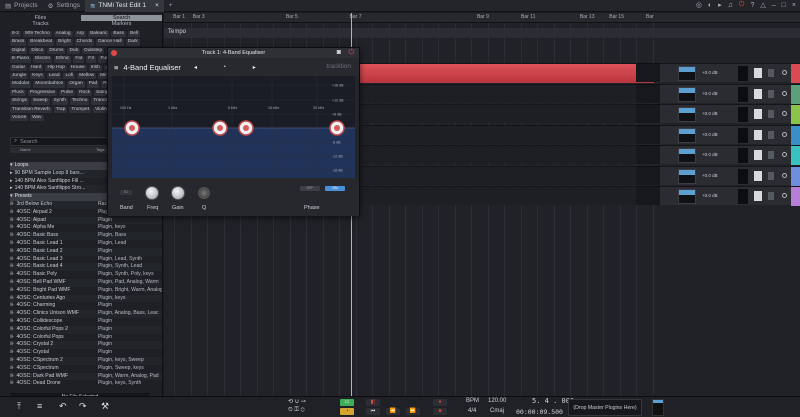 The image size is (800, 417). What do you see at coordinates (86, 228) in the screenshot?
I see `list-item: ⊪ 4OSC: Alpha Me Plugin, keys` at bounding box center [86, 228].